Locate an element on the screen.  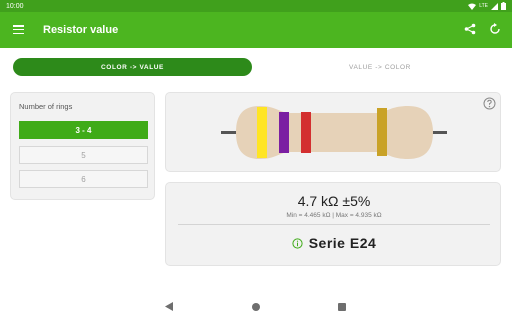
band-2-violet is located at coordinates (284, 132).